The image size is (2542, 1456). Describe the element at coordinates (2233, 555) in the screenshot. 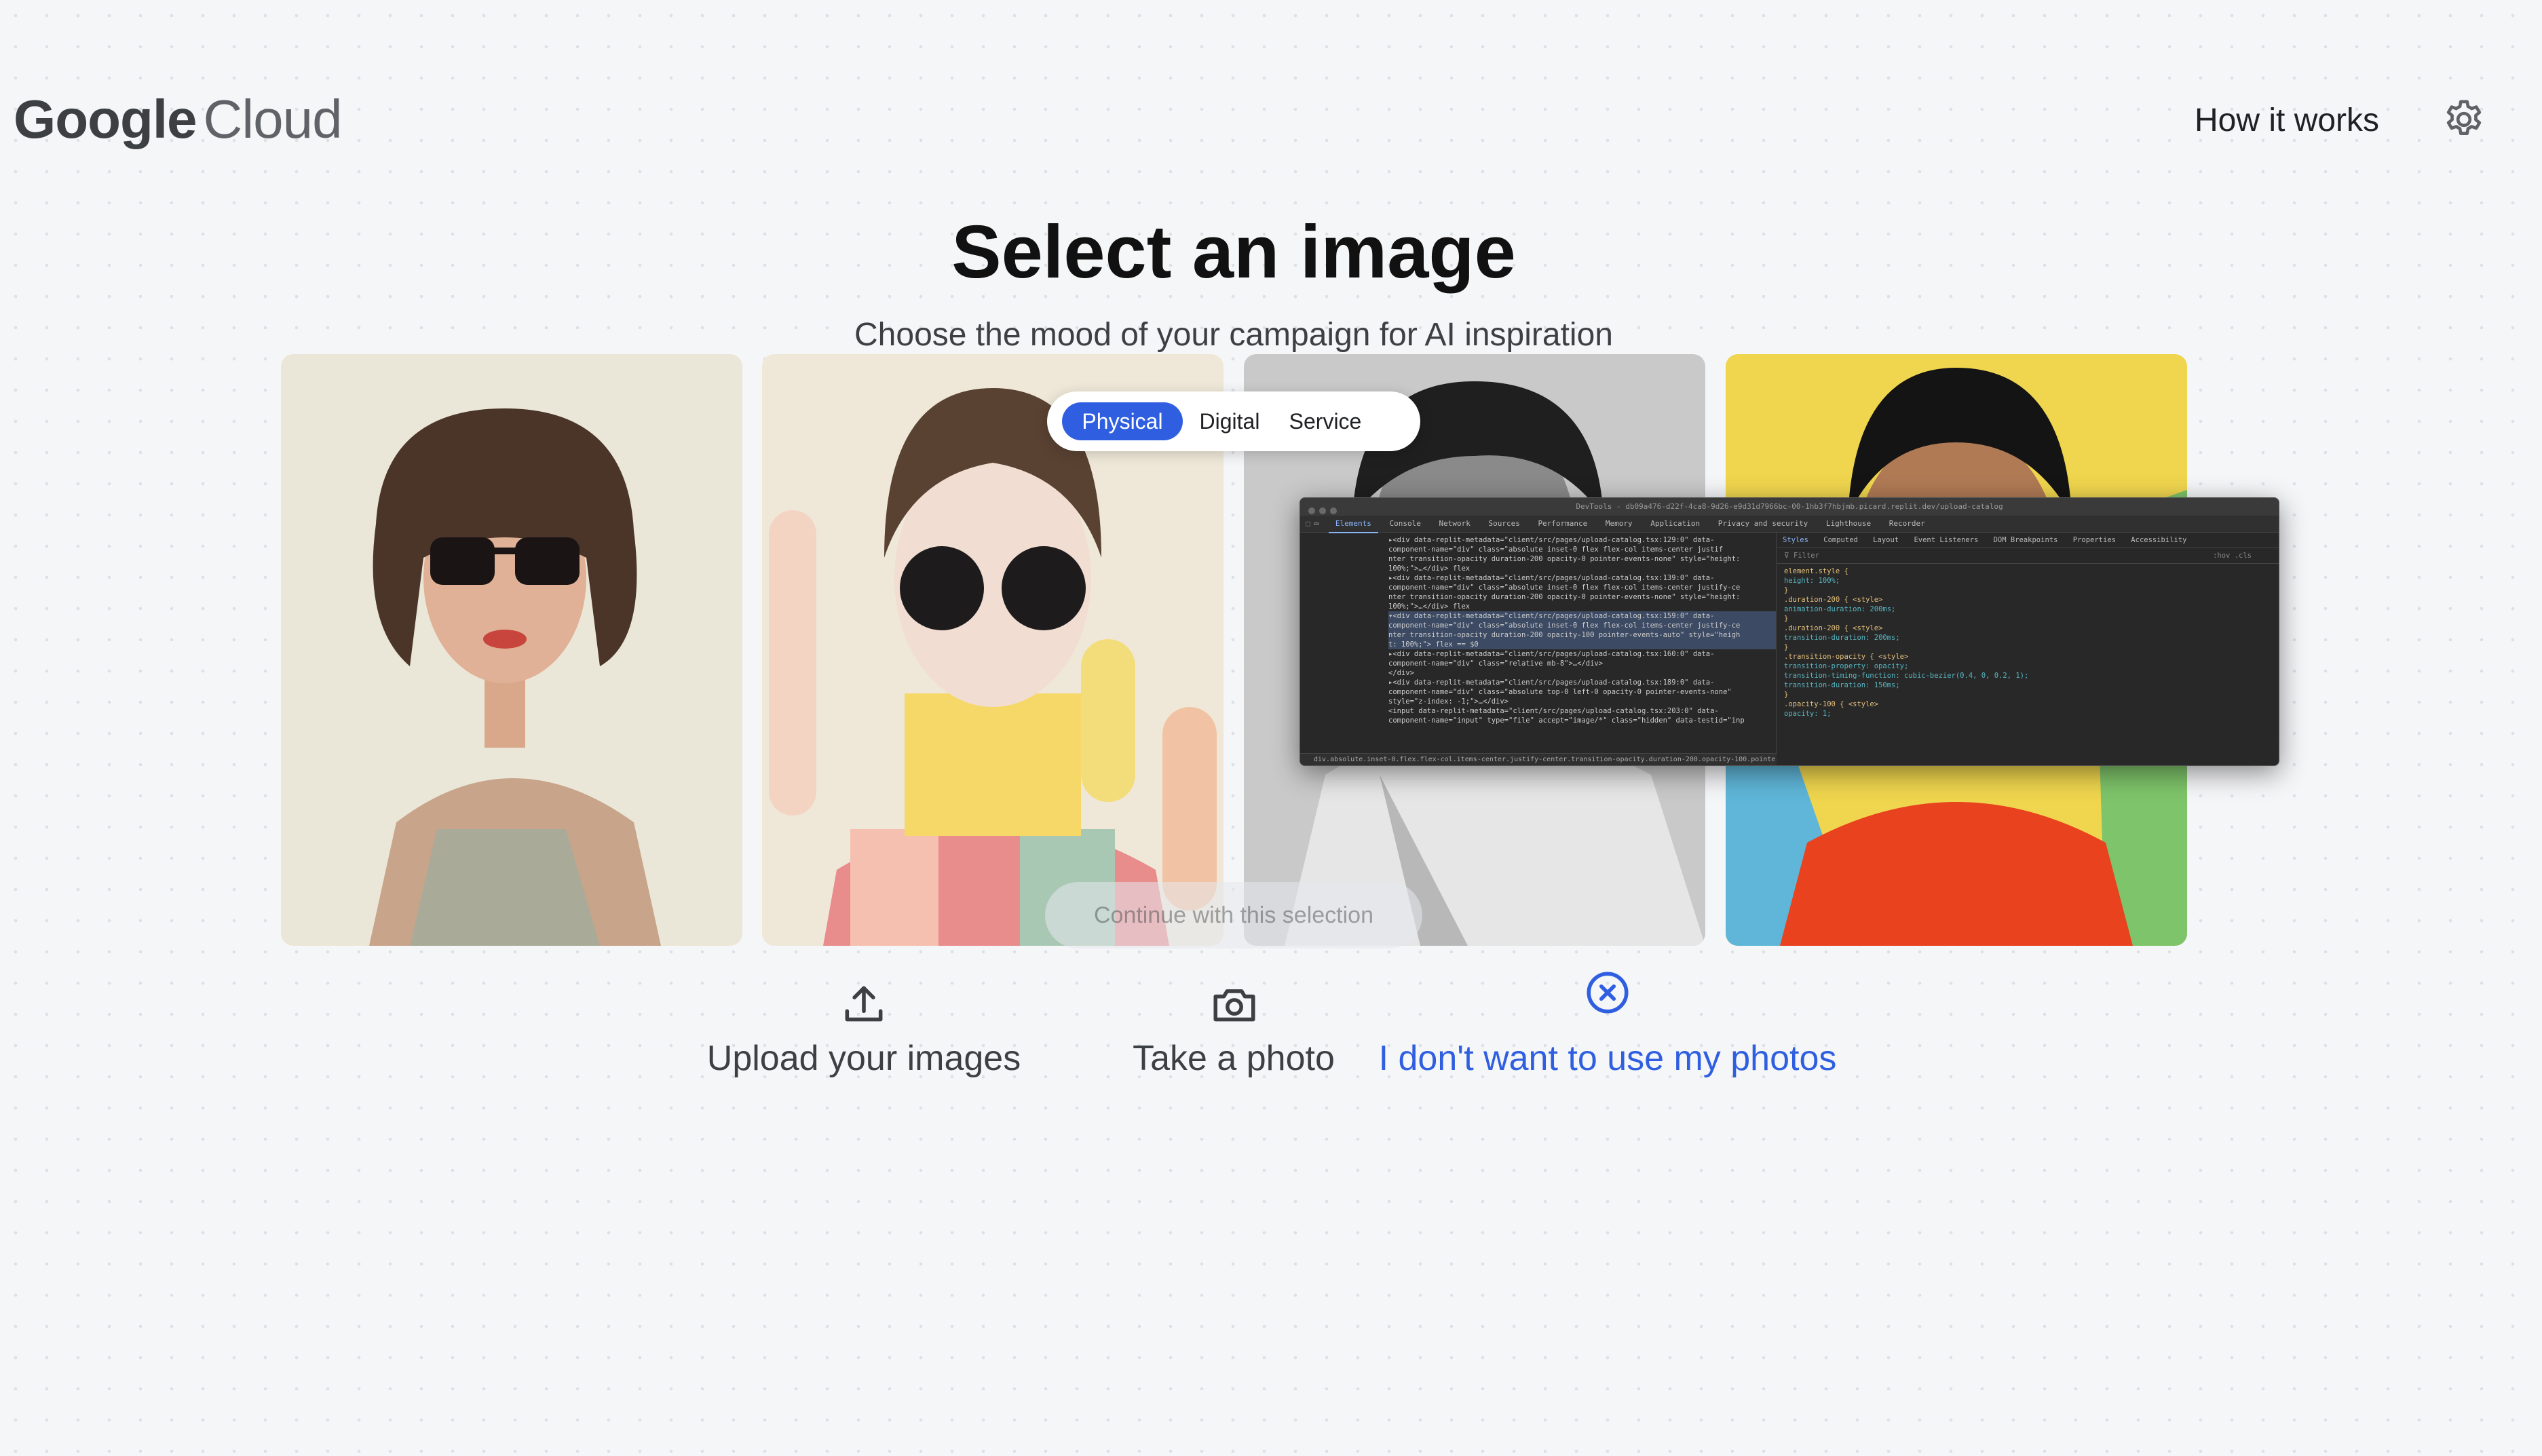

I see `filter-flags: :hov .cls` at that location.